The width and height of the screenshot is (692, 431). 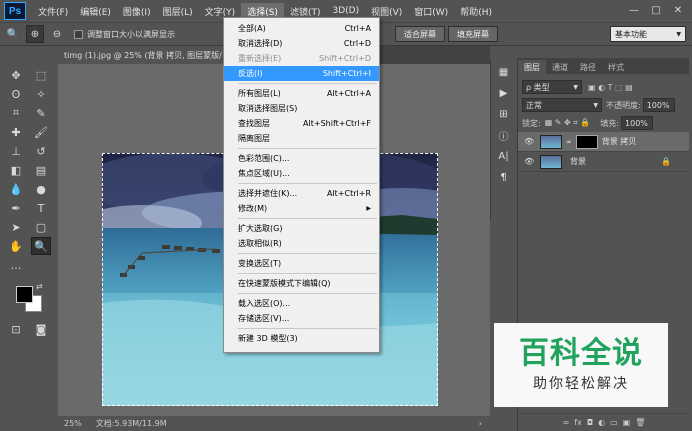 I want to click on tab-channels: 通道, so click(x=560, y=67).